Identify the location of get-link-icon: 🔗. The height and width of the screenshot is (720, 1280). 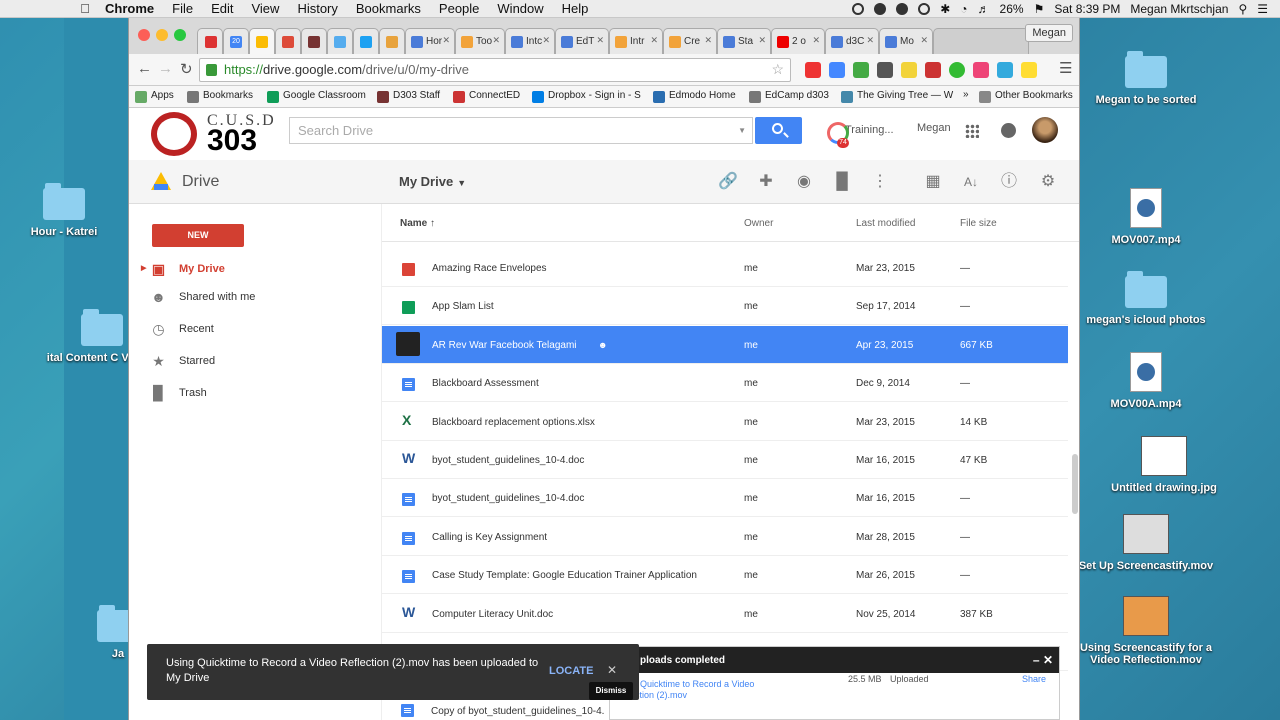
(728, 182).